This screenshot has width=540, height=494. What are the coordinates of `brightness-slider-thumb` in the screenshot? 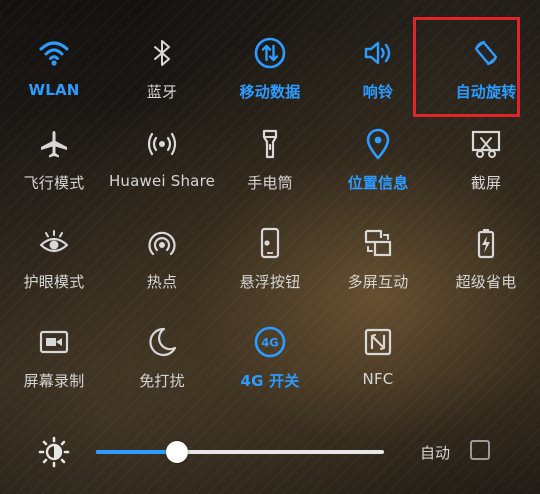 It's located at (176, 452).